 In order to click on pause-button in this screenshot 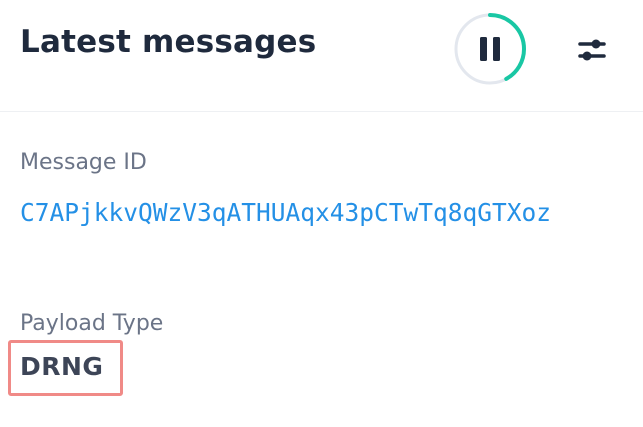, I will do `click(490, 49)`.